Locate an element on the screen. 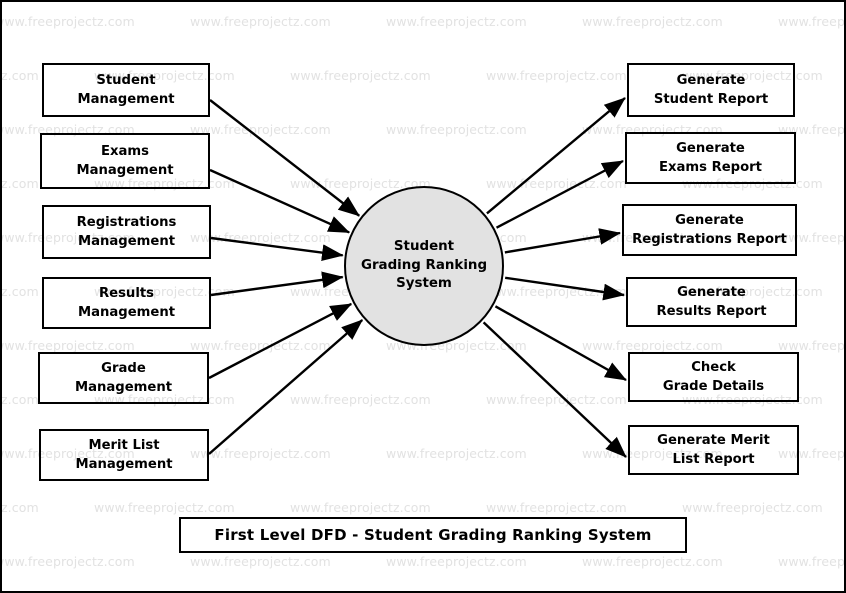 The height and width of the screenshot is (593, 846). process-label-line2: Grading Ranking is located at coordinates (424, 265).